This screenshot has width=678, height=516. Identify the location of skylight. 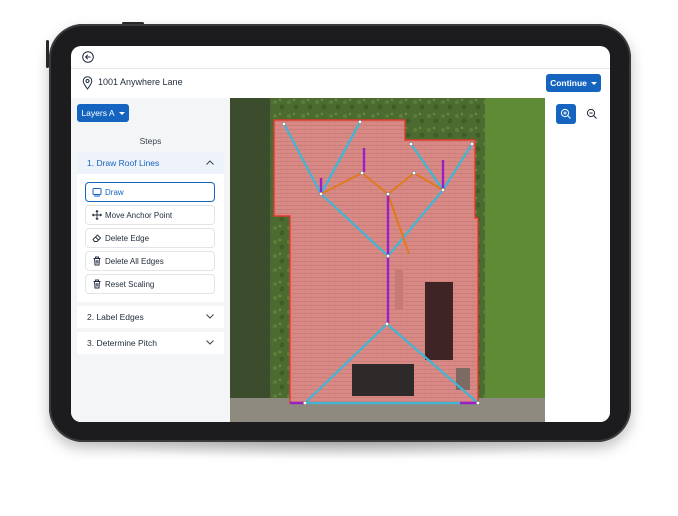
(439, 321).